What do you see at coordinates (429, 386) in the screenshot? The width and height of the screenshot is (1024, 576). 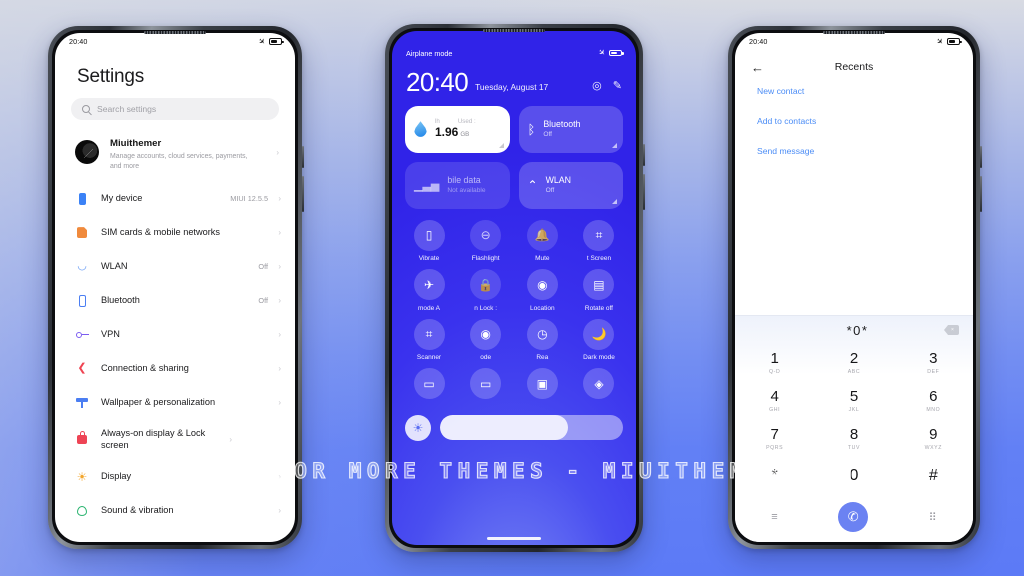 I see `toggle-battery-saver-icon: ▭` at bounding box center [429, 386].